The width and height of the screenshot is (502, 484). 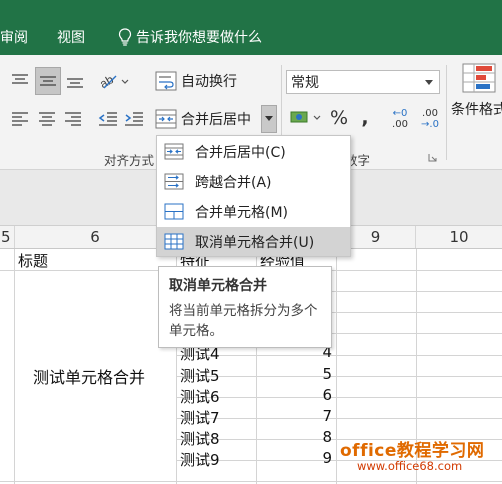 I want to click on decrease-indent-icon, so click(x=107, y=119).